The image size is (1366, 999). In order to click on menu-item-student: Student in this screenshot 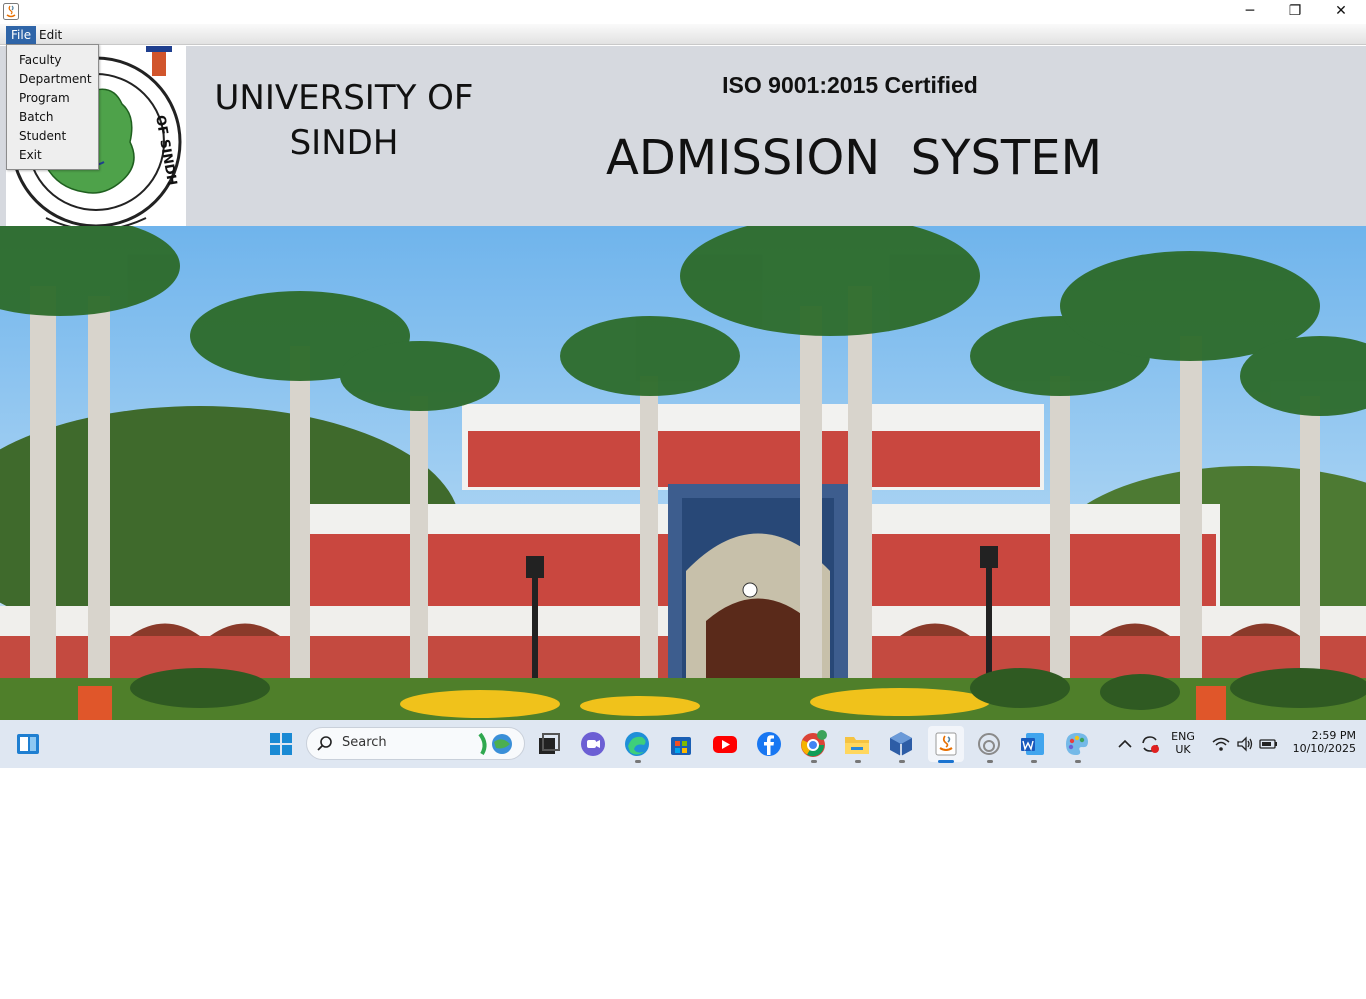, I will do `click(52, 136)`.